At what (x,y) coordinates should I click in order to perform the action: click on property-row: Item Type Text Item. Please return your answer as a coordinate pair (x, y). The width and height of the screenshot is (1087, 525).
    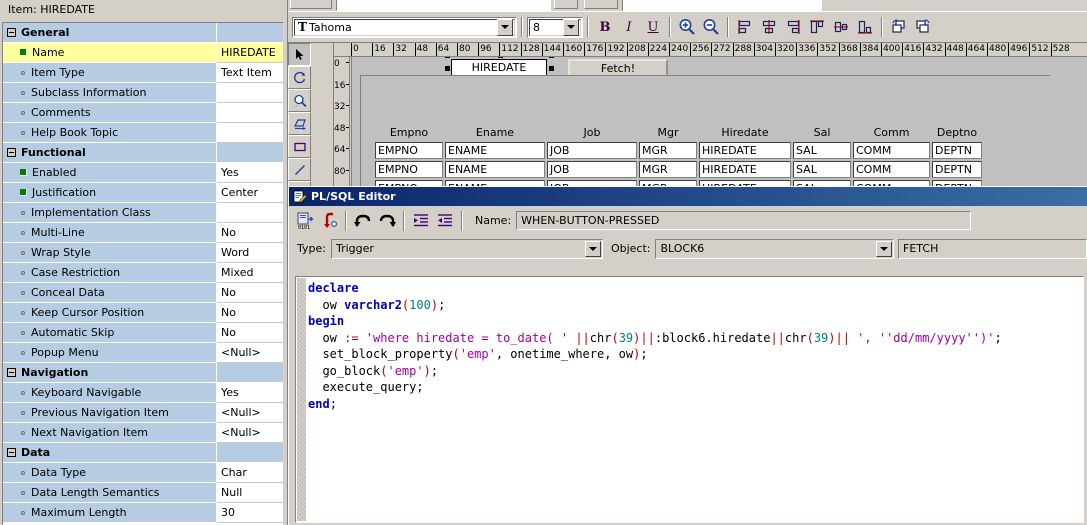
    Looking at the image, I should click on (143, 73).